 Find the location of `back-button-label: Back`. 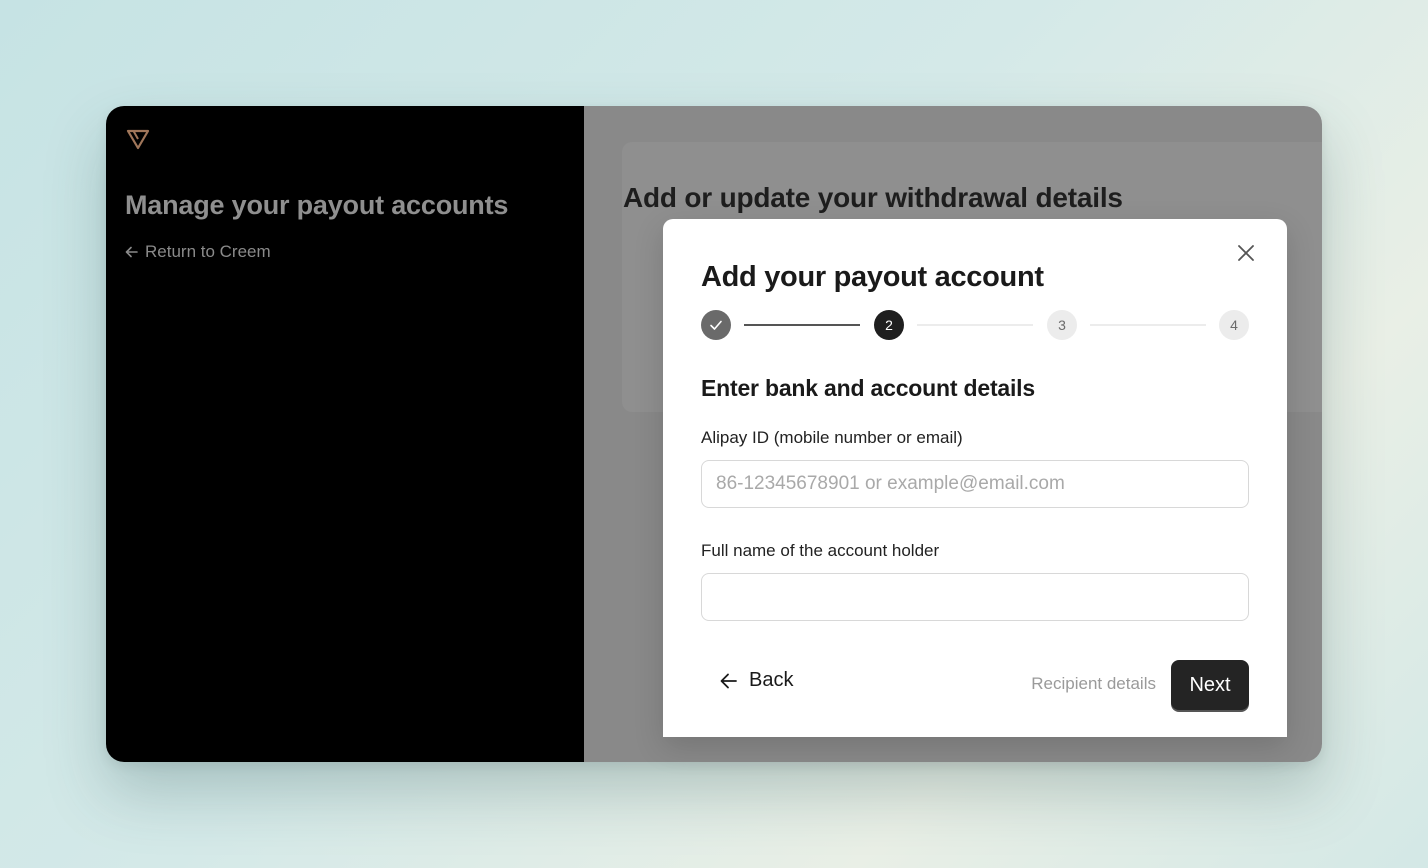

back-button-label: Back is located at coordinates (771, 680).